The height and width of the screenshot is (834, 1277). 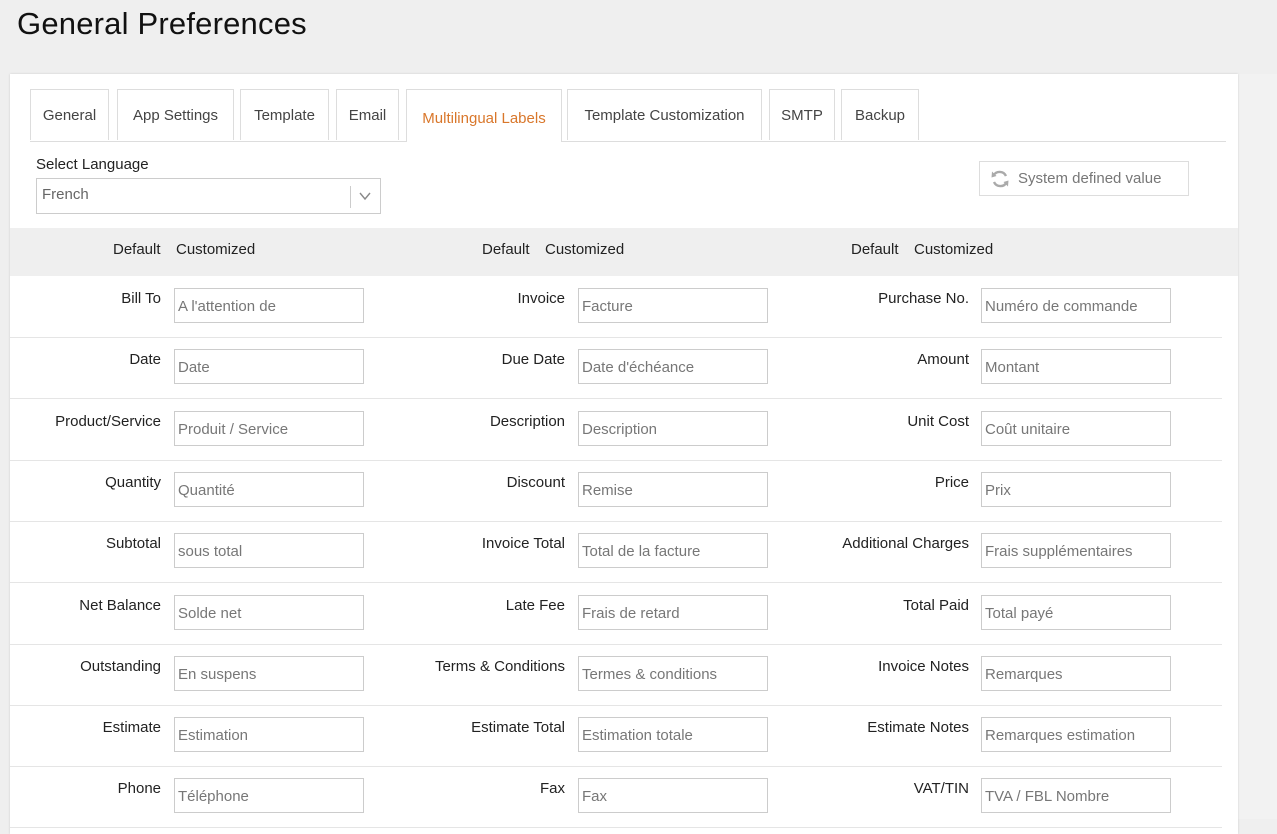 I want to click on refresh-icon, so click(x=1000, y=178).